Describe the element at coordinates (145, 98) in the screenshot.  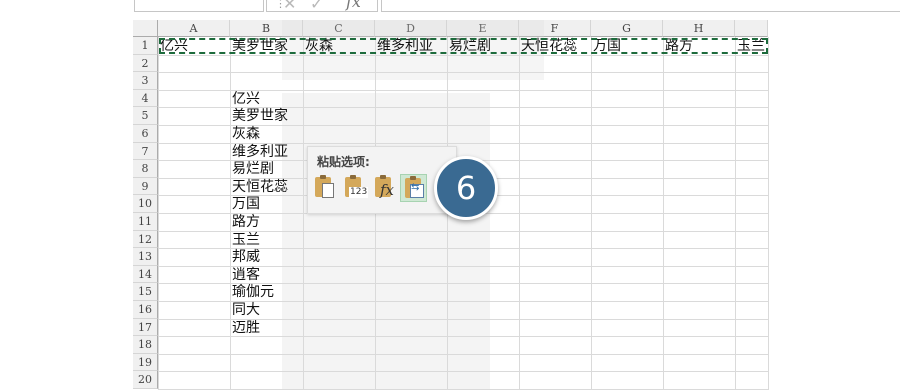
I see `row-header-4: 4` at that location.